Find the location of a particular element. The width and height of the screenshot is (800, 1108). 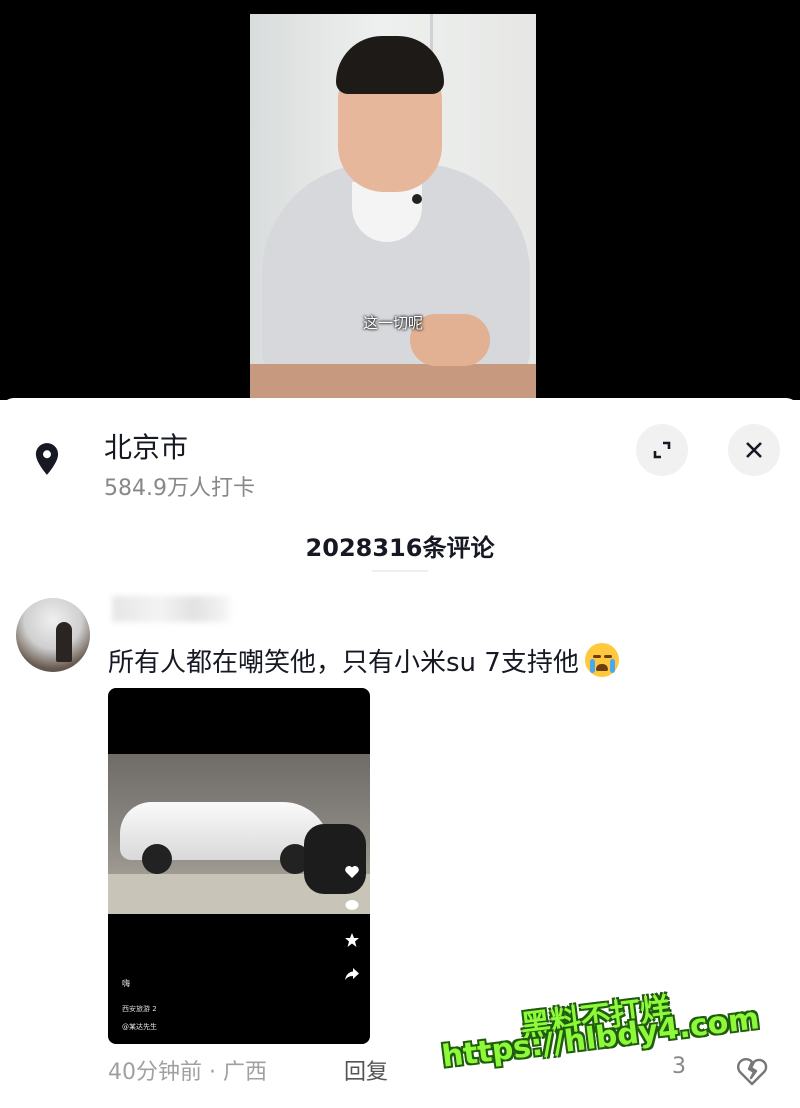

video-table is located at coordinates (393, 382).